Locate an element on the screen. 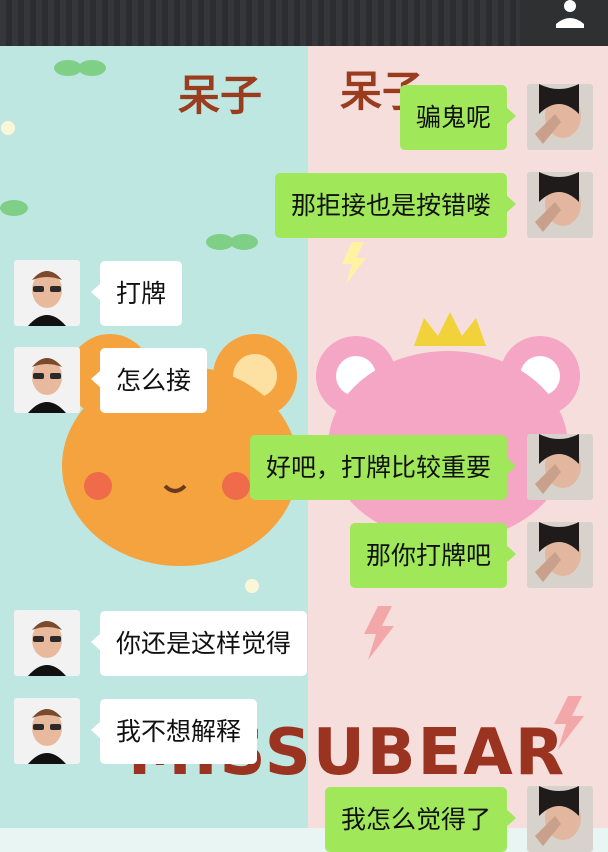 The image size is (608, 852). message-row: 好吧，打牌比较重要 is located at coordinates (421, 467).